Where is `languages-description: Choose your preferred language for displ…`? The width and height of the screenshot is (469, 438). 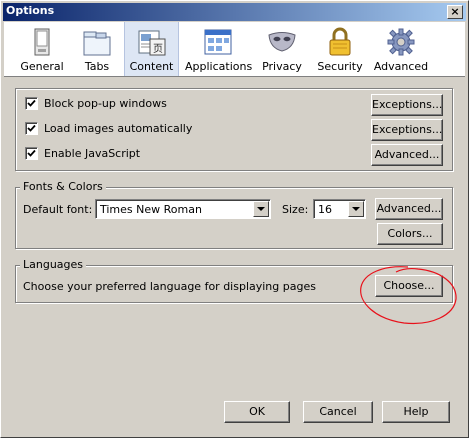
languages-description: Choose your preferred language for displ… is located at coordinates (169, 286).